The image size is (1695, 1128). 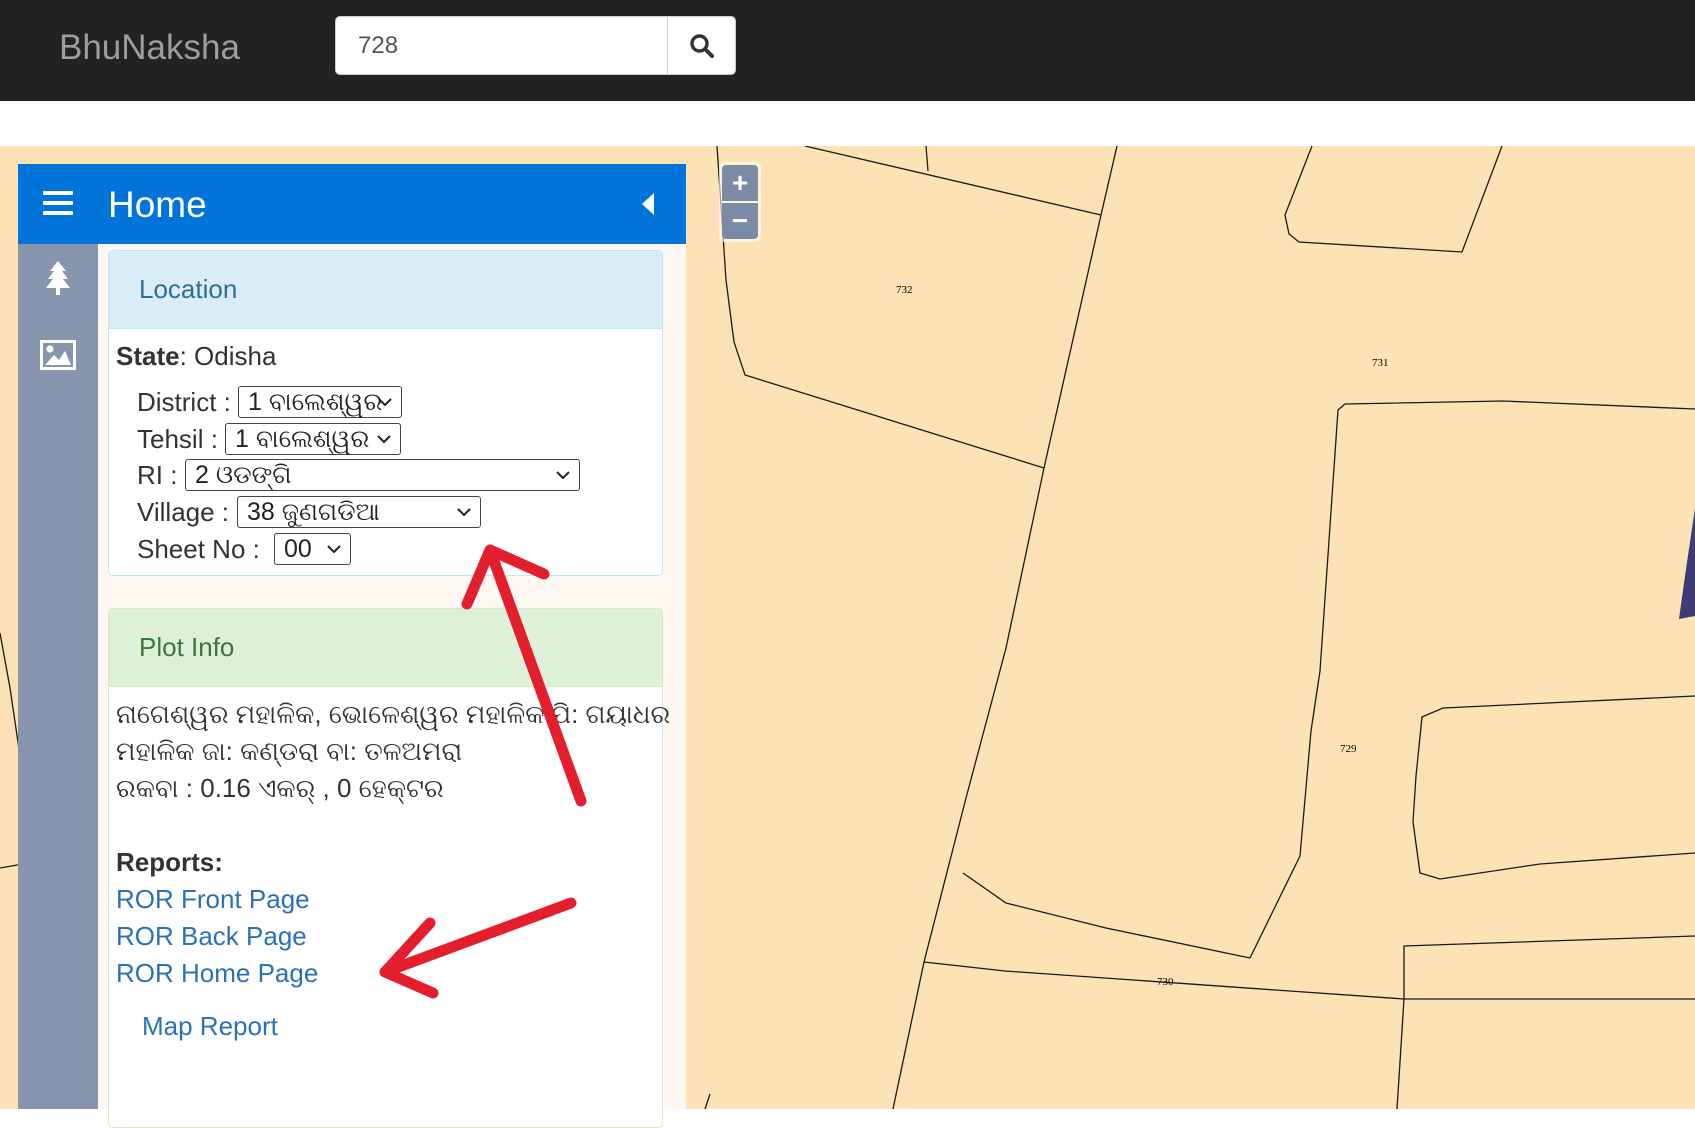 I want to click on state-row: State: Odisha, so click(x=196, y=356).